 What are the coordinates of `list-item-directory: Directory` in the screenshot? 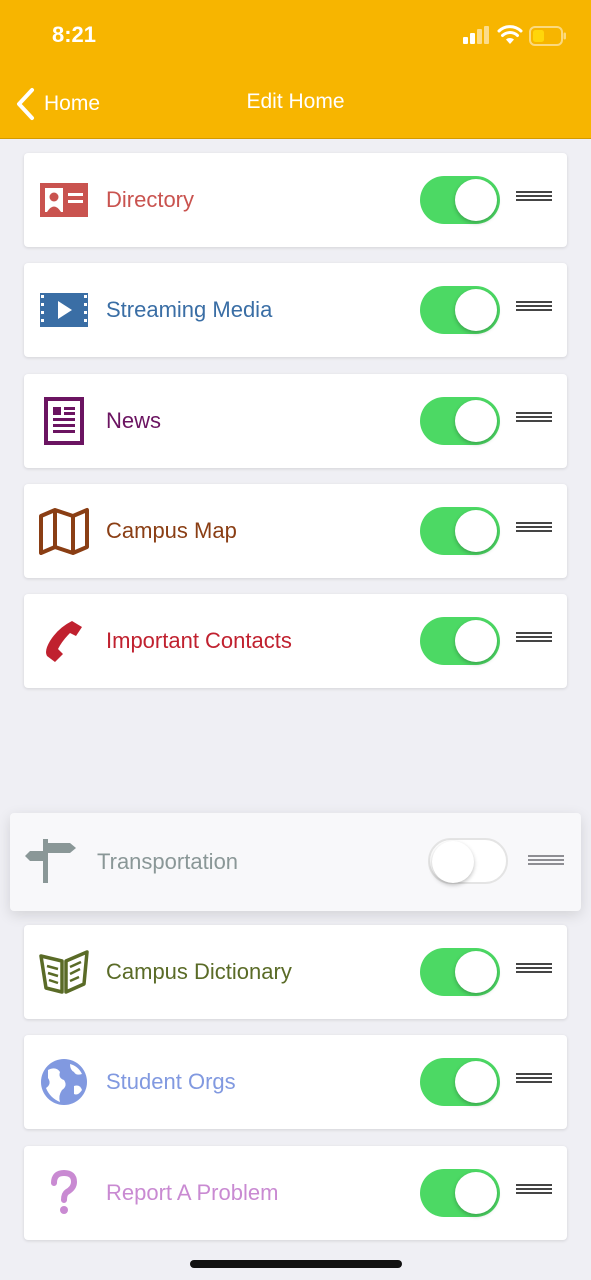 It's located at (295, 200).